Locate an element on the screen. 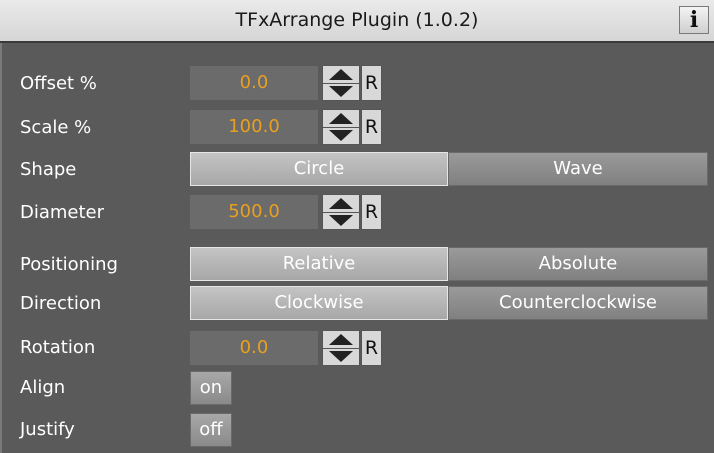 This screenshot has width=714, height=453. scale-stepper is located at coordinates (341, 127).